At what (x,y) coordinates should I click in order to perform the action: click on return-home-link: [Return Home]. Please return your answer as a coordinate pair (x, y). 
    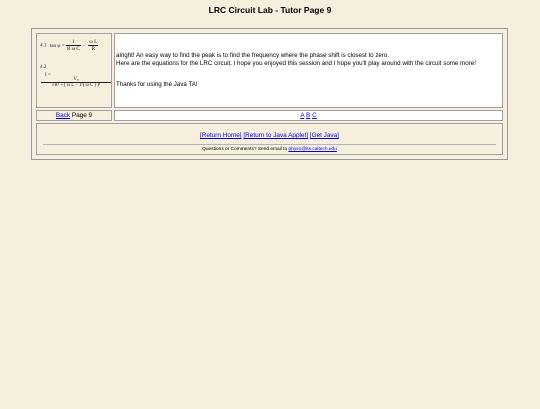
    Looking at the image, I should click on (221, 135).